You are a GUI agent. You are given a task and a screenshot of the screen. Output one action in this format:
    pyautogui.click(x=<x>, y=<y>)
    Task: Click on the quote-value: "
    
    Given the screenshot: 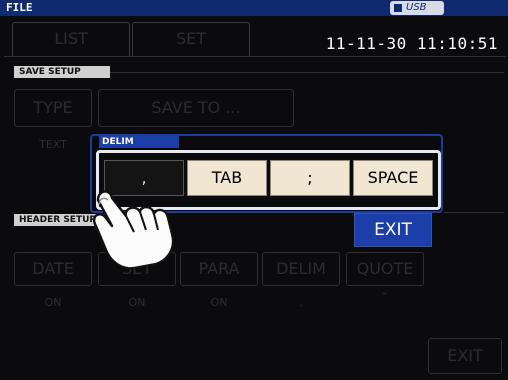 What is the action you would take?
    pyautogui.click(x=385, y=296)
    